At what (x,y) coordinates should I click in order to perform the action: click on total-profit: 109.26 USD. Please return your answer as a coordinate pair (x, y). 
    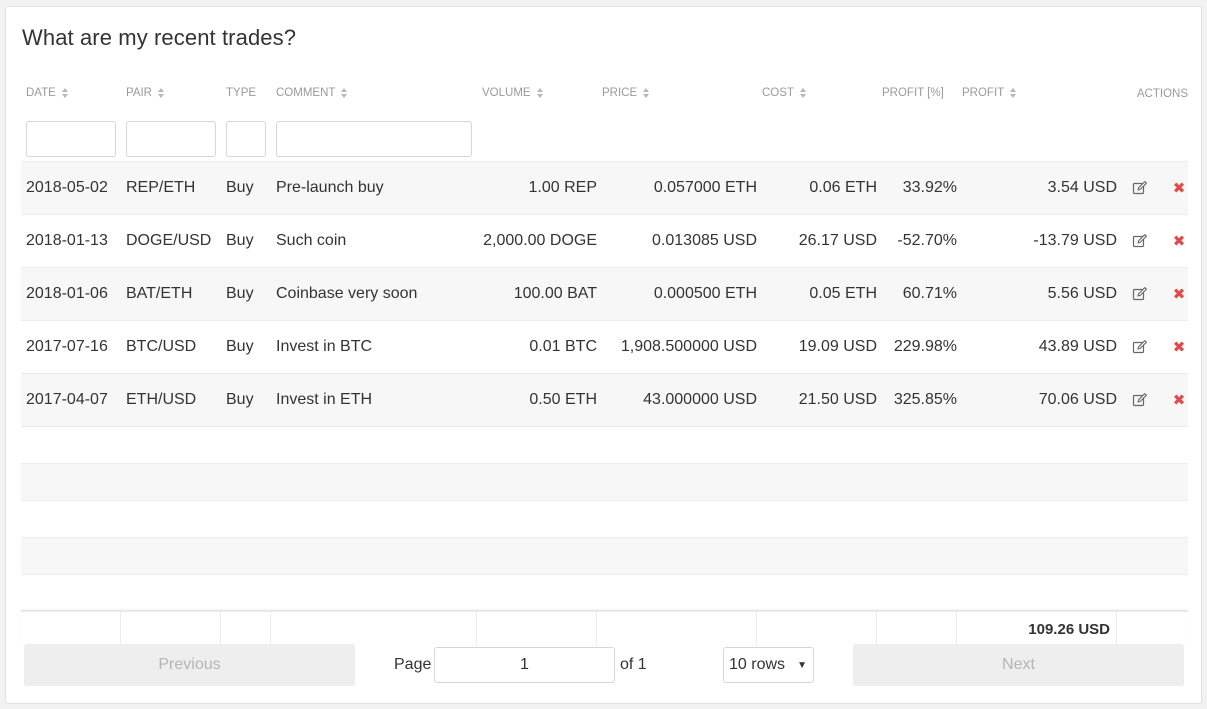
    Looking at the image, I should click on (1037, 629).